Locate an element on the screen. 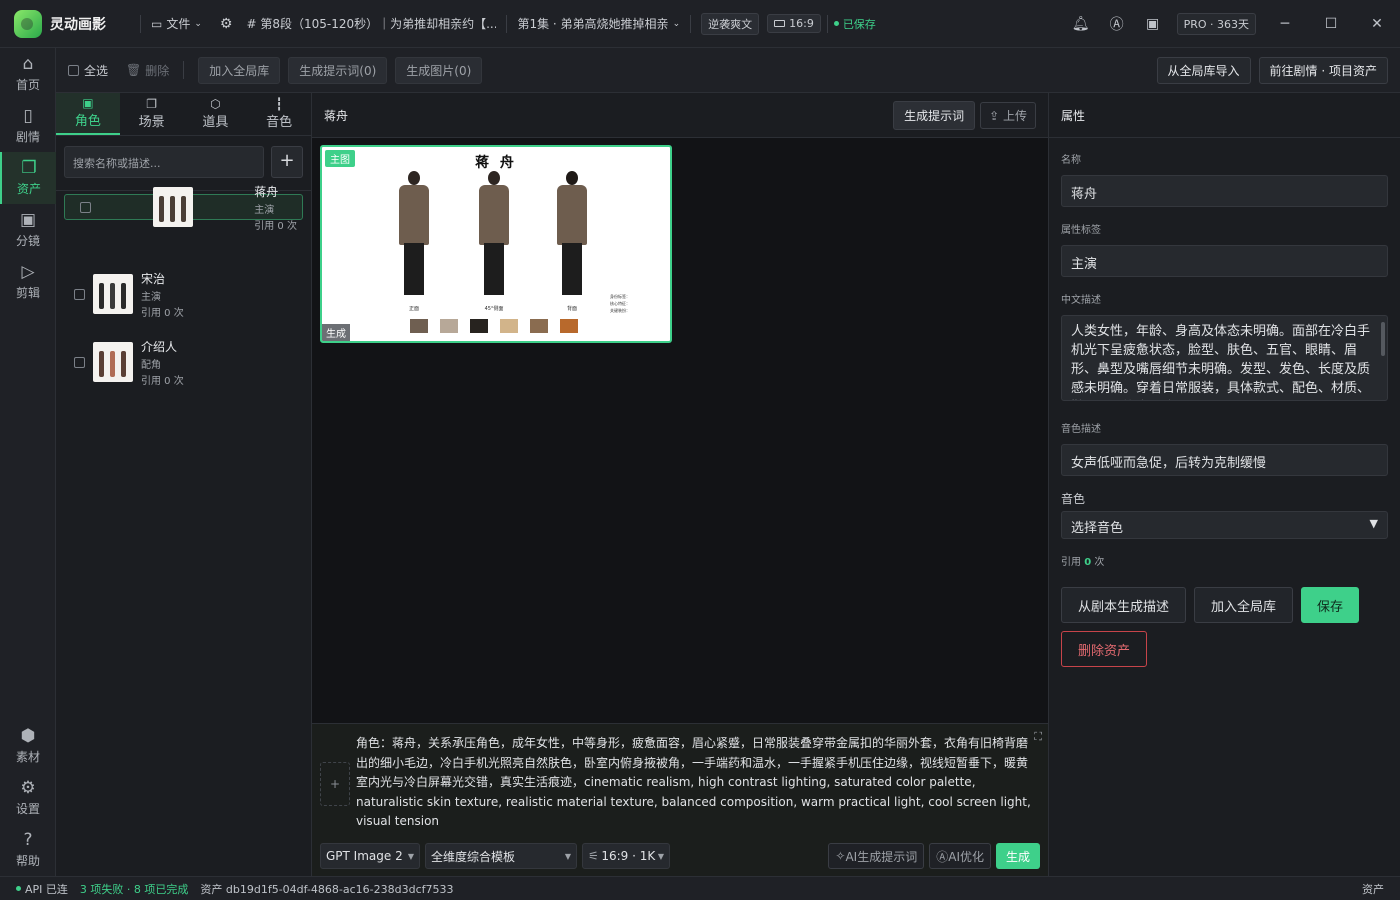  list-item: 宋治 主演 引用 0 次 is located at coordinates (183, 294).